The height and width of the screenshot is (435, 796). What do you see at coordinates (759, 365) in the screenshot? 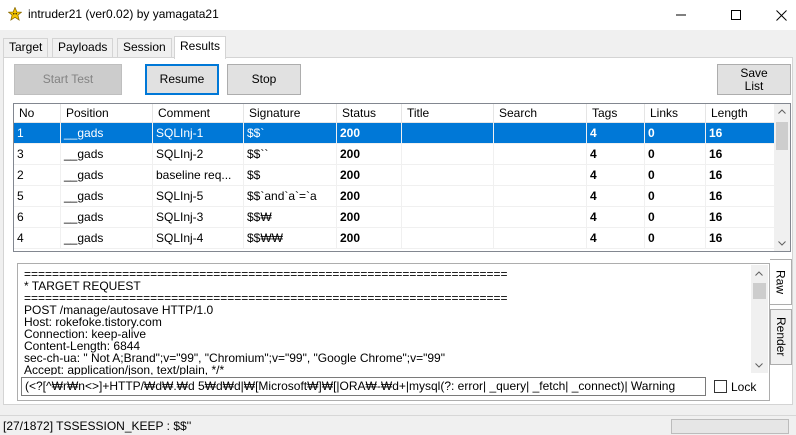
I see `raw-scroll-down-icon` at bounding box center [759, 365].